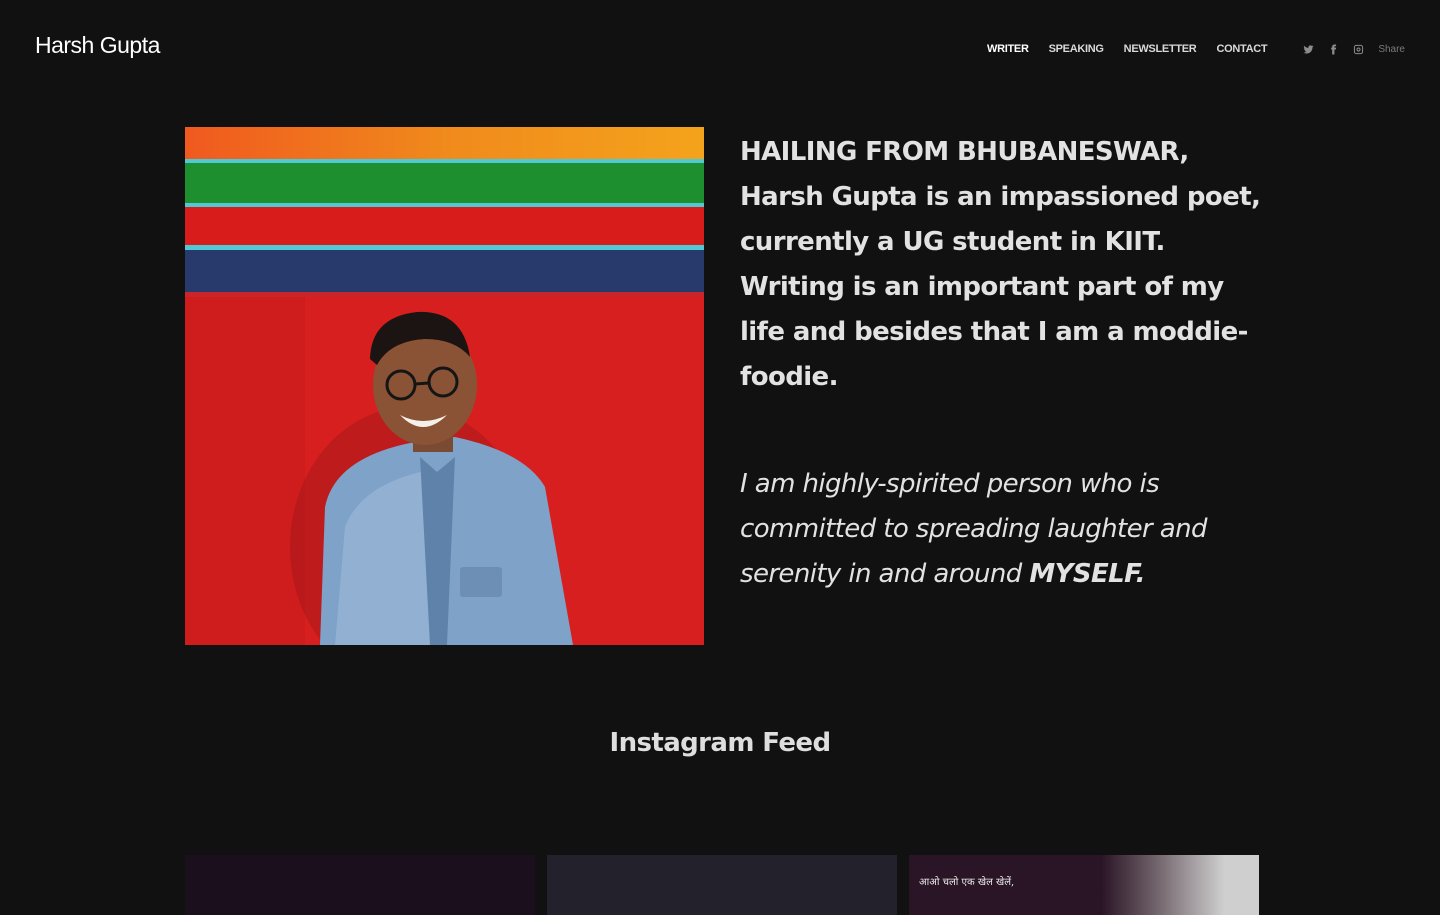 Image resolution: width=1440 pixels, height=915 pixels. Describe the element at coordinates (964, 152) in the screenshot. I see `bio-lead: HAILING FROM BHUBANESWAR,` at that location.